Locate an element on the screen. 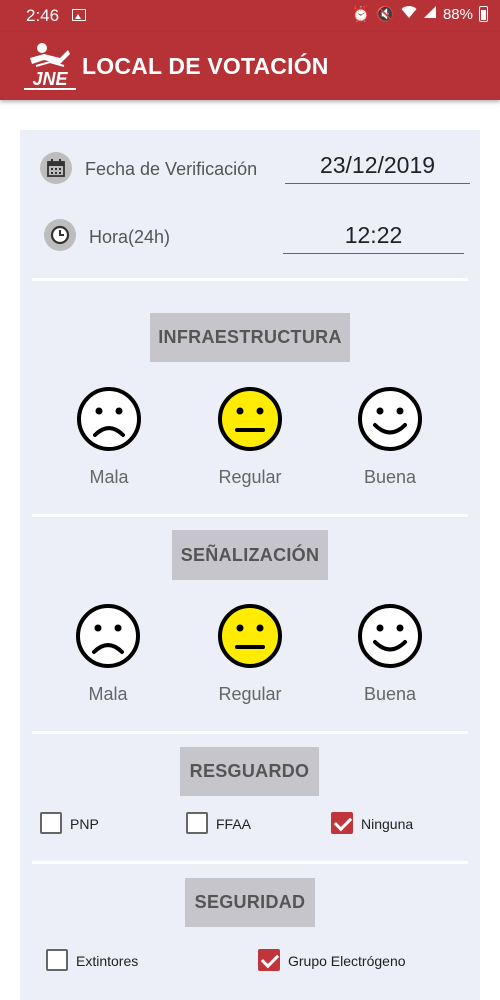  battery-icon is located at coordinates (483, 14).